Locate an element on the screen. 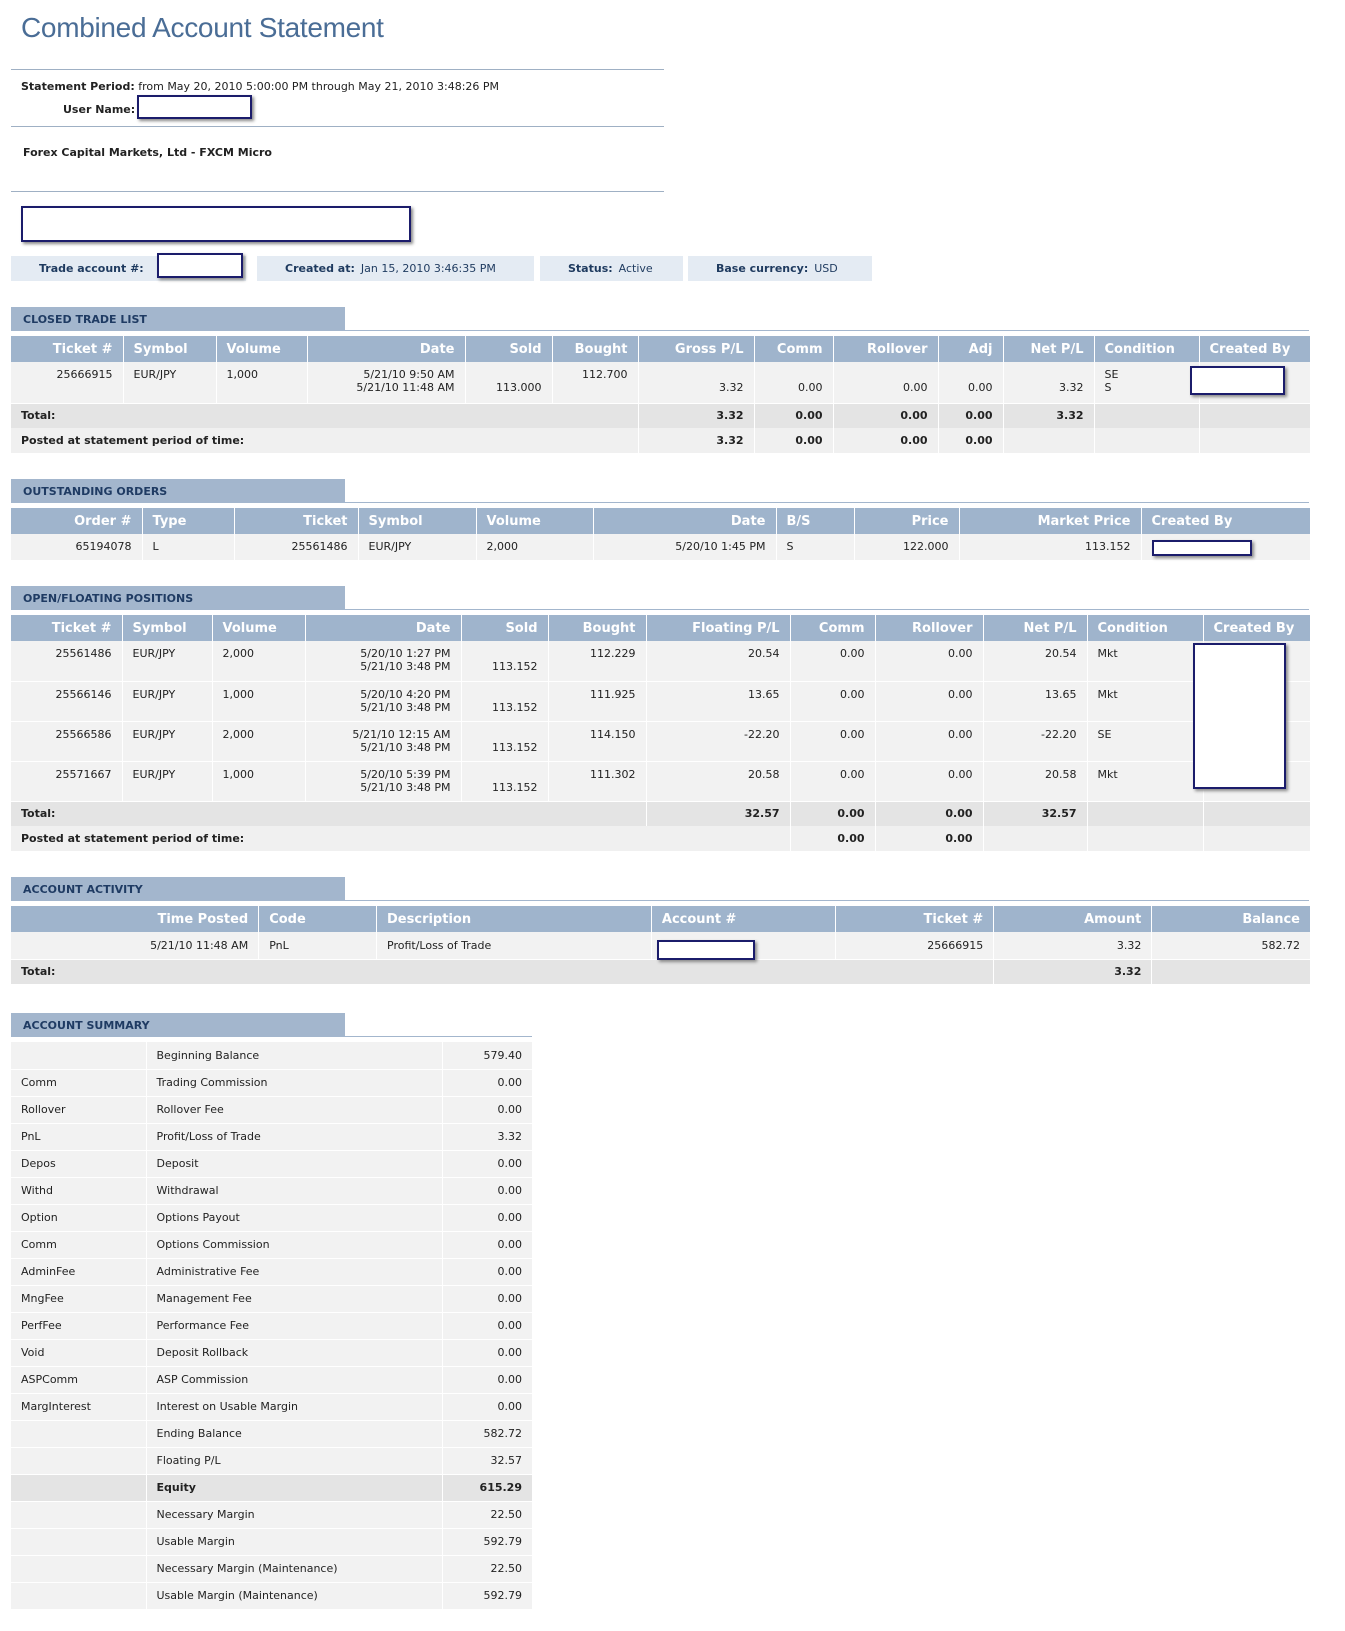  summary-row: ASPComm ASP Commission 0.00 is located at coordinates (271, 1380).